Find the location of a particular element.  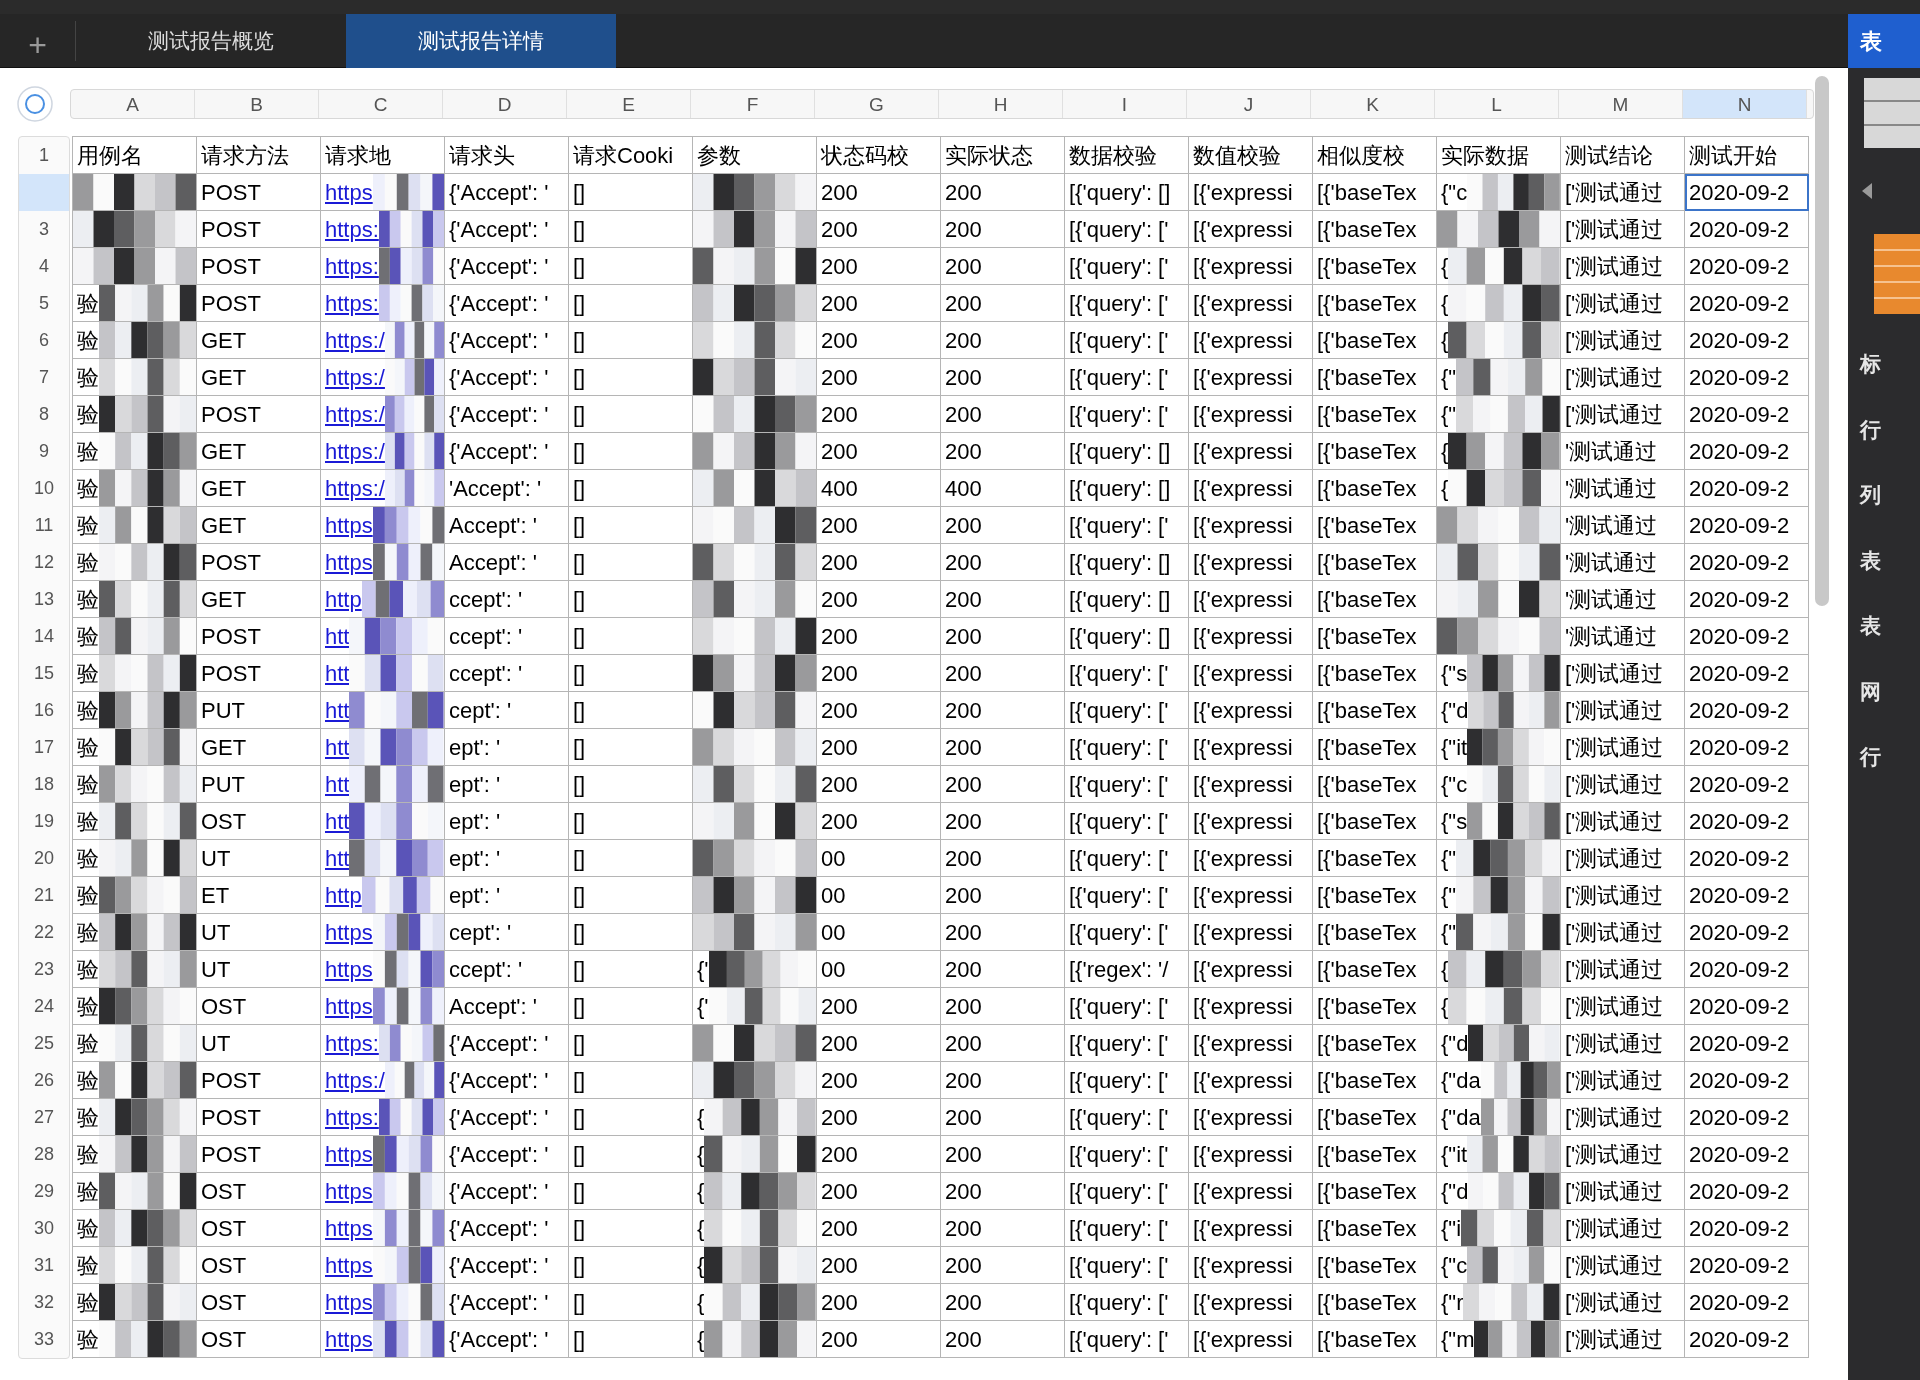

column-letter: K is located at coordinates (1373, 104).